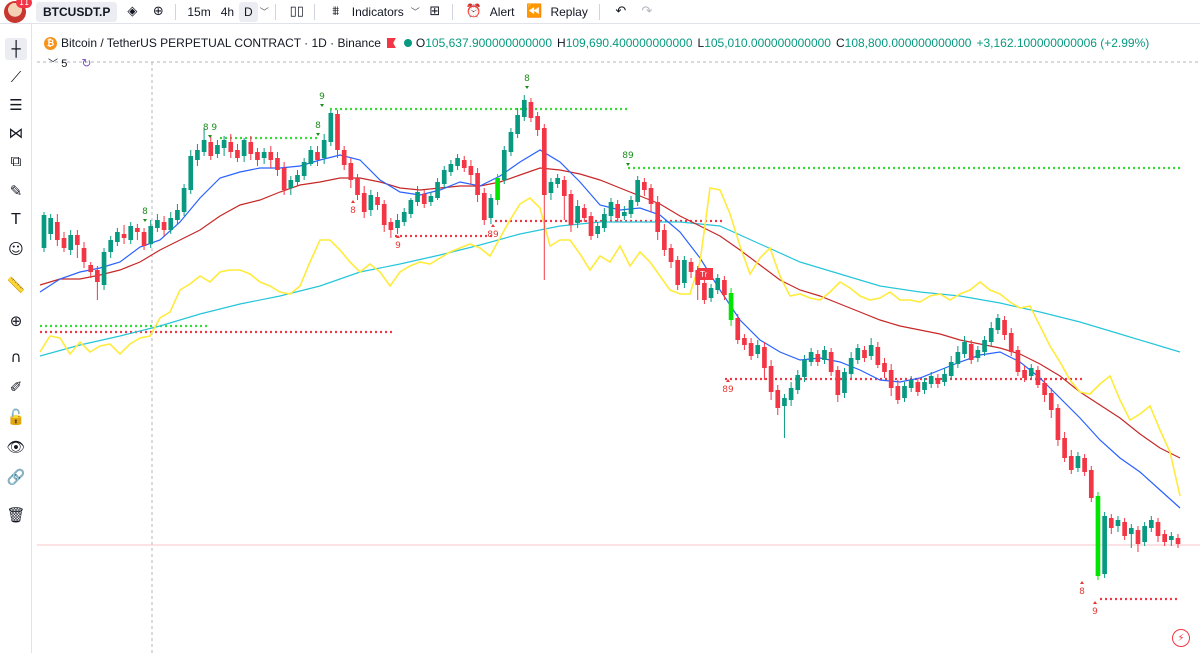  What do you see at coordinates (16, 249) in the screenshot?
I see `emoji-icon: ☺` at bounding box center [16, 249].